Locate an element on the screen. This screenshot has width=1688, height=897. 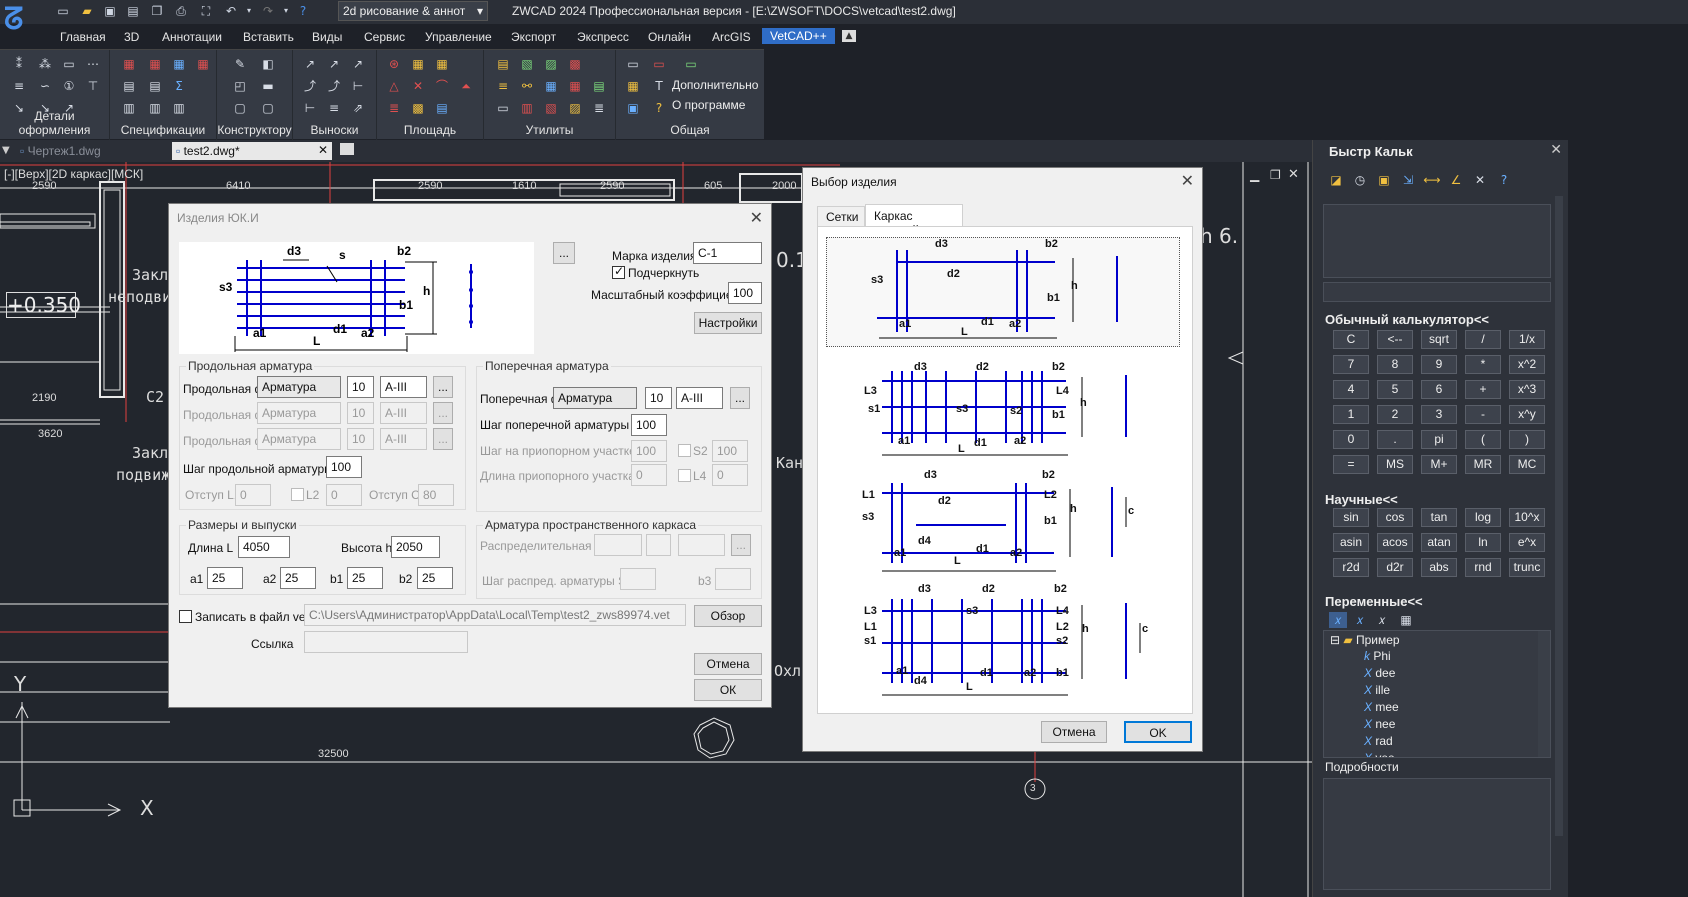
calc-key: 3 is located at coordinates (1439, 414).